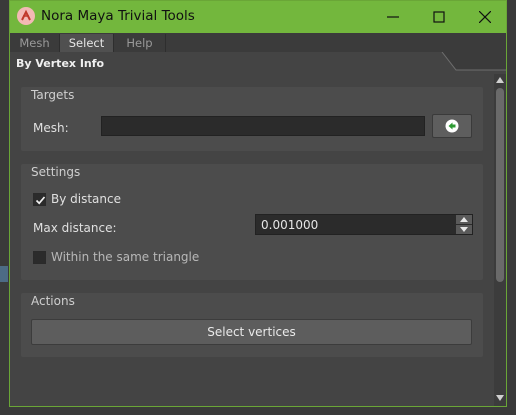 The height and width of the screenshot is (415, 516). What do you see at coordinates (51, 128) in the screenshot?
I see `mesh-label: Mesh:` at bounding box center [51, 128].